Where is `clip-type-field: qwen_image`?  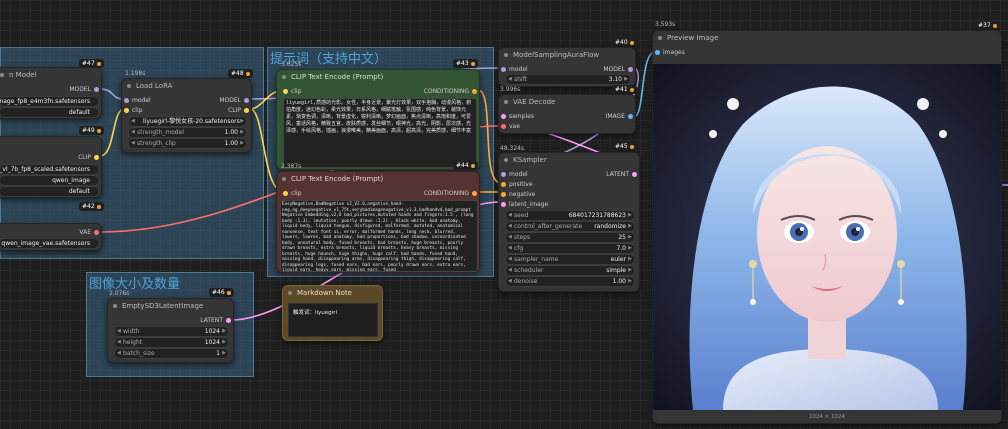
clip-type-field: qwen_image is located at coordinates (49, 180).